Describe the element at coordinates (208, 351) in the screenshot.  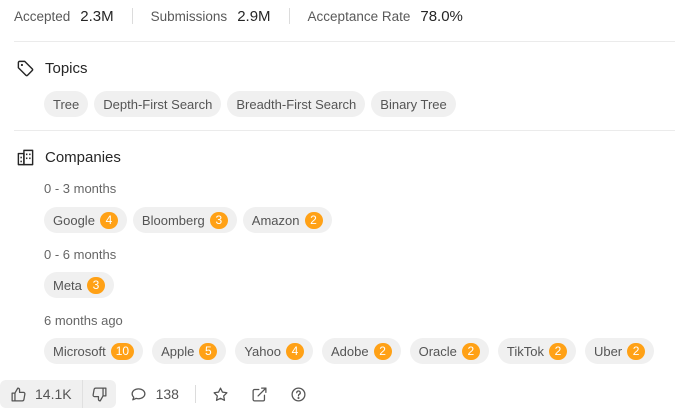
I see `count-badge: 5` at that location.